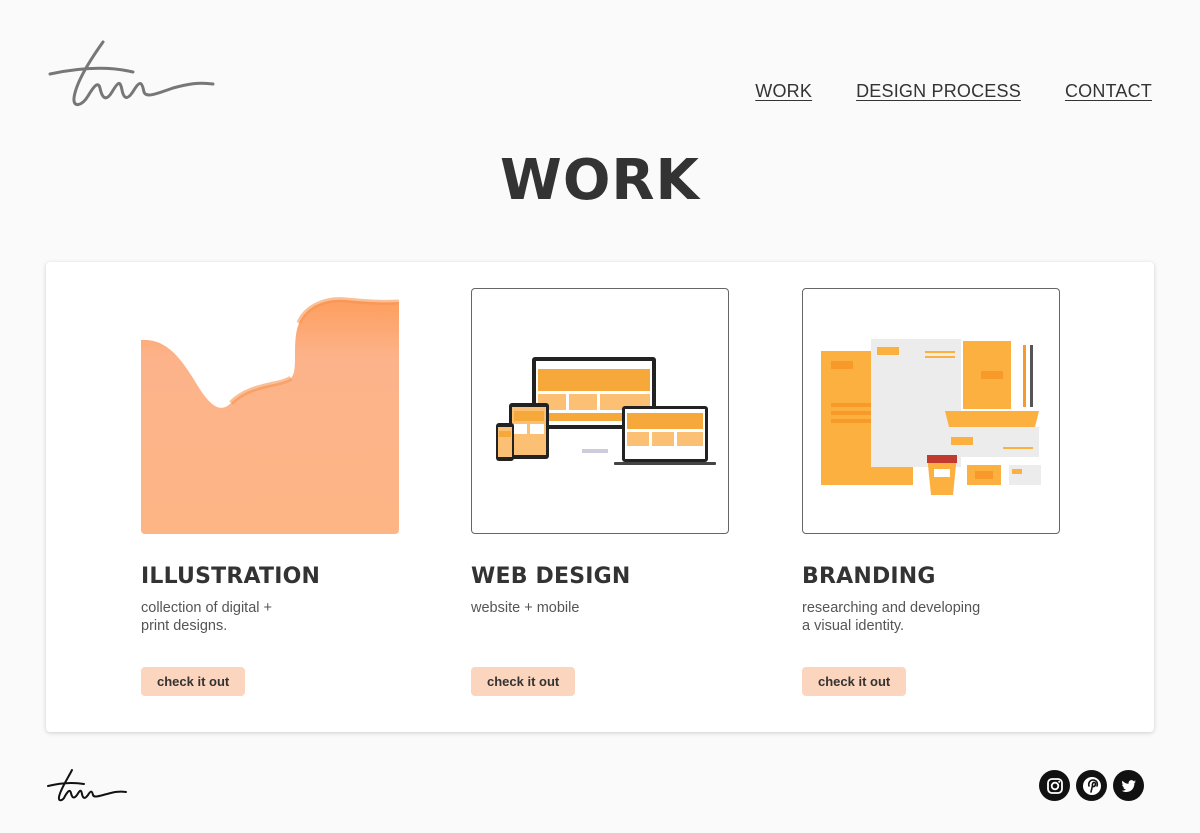  I want to click on devices-mockup-image, so click(606, 411).